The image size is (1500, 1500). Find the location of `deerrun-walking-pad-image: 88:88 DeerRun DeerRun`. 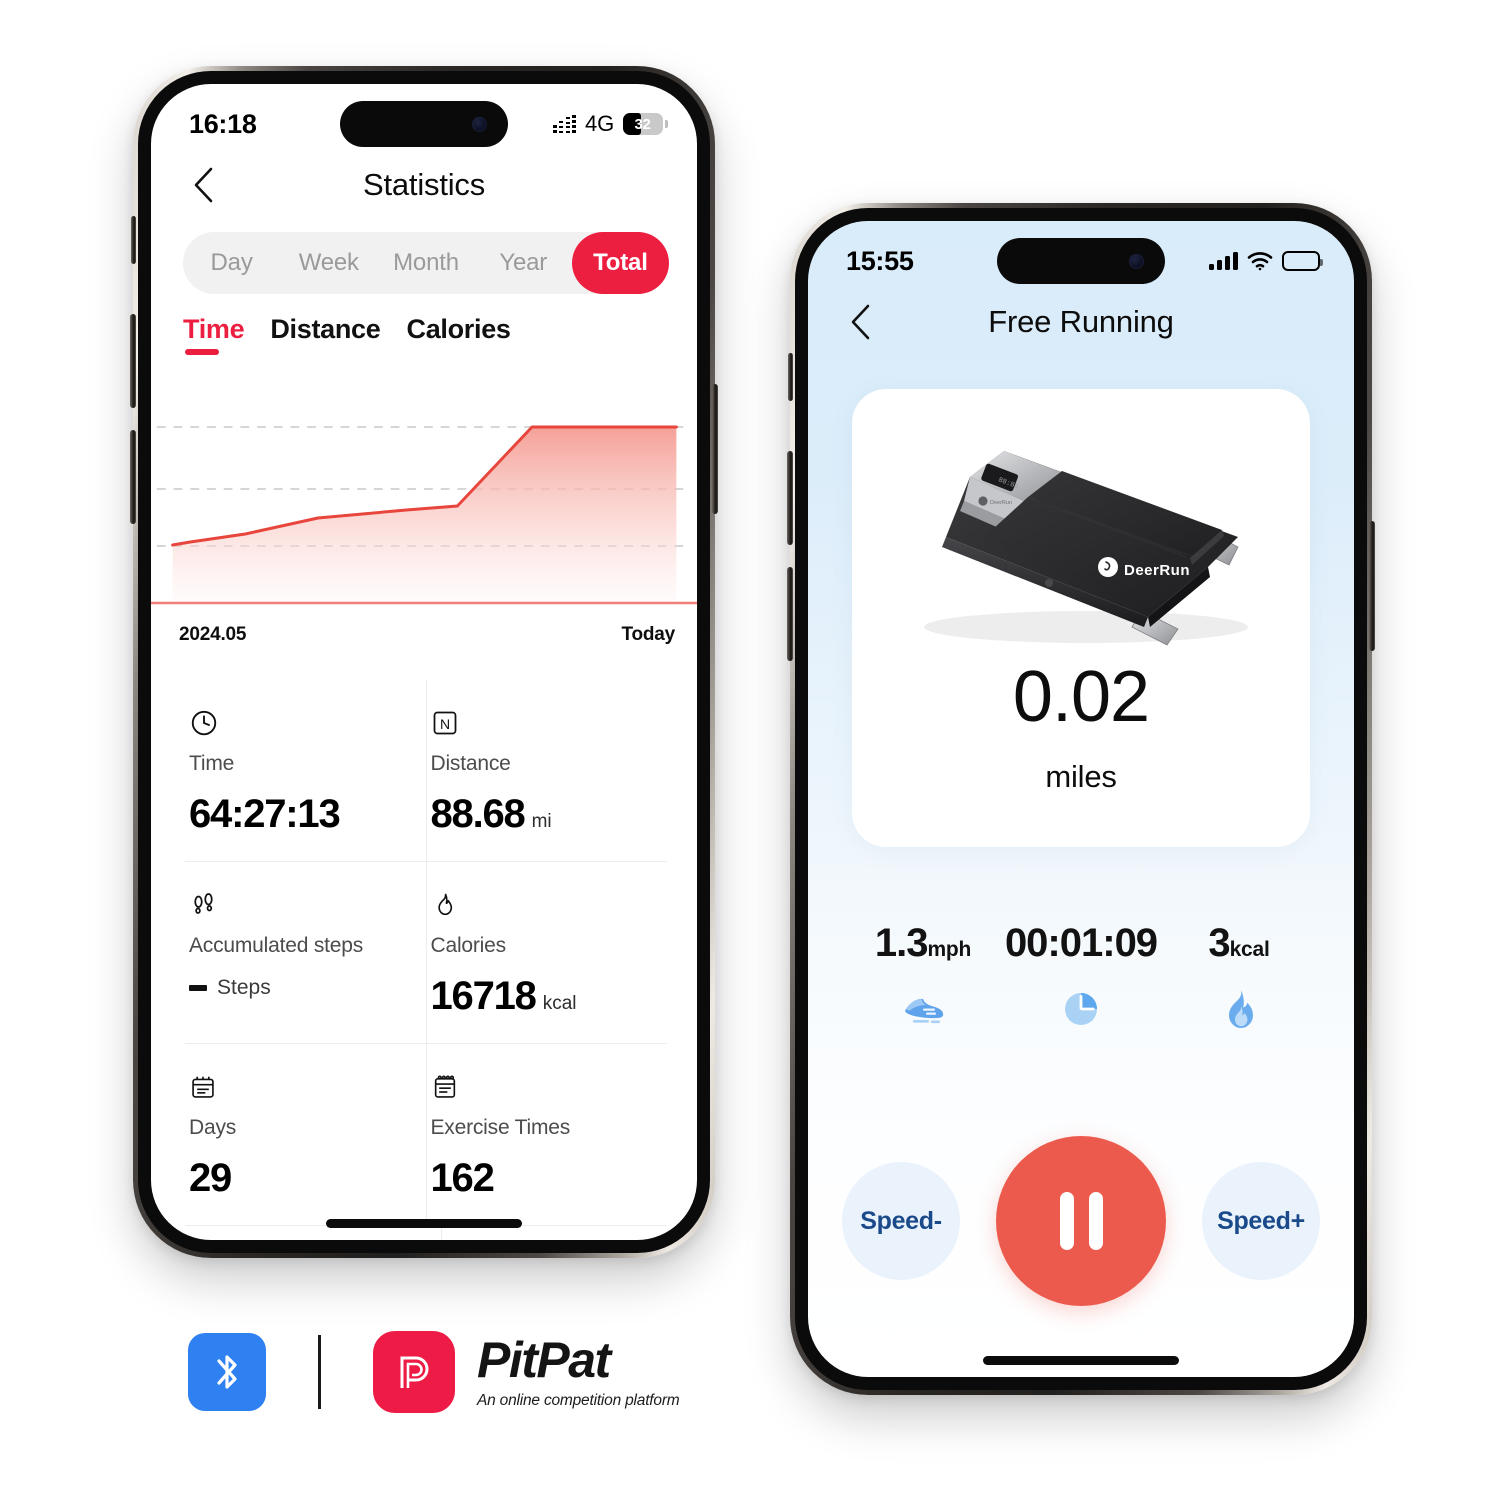

deerrun-walking-pad-image: 88:88 DeerRun DeerRun is located at coordinates (1081, 523).